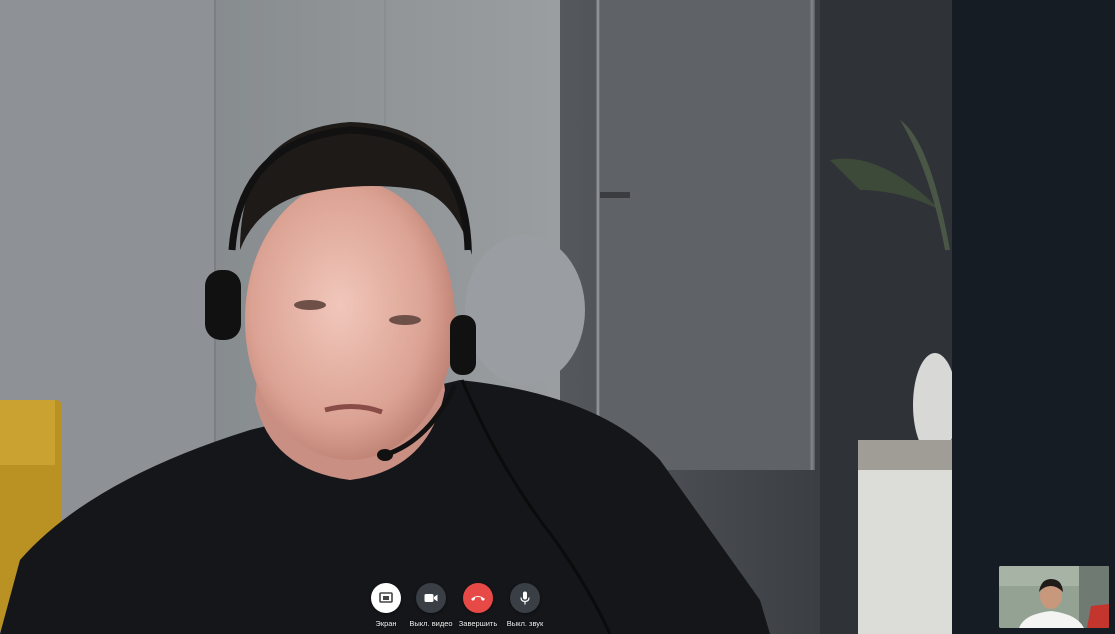  I want to click on side-panel, so click(1033, 317).